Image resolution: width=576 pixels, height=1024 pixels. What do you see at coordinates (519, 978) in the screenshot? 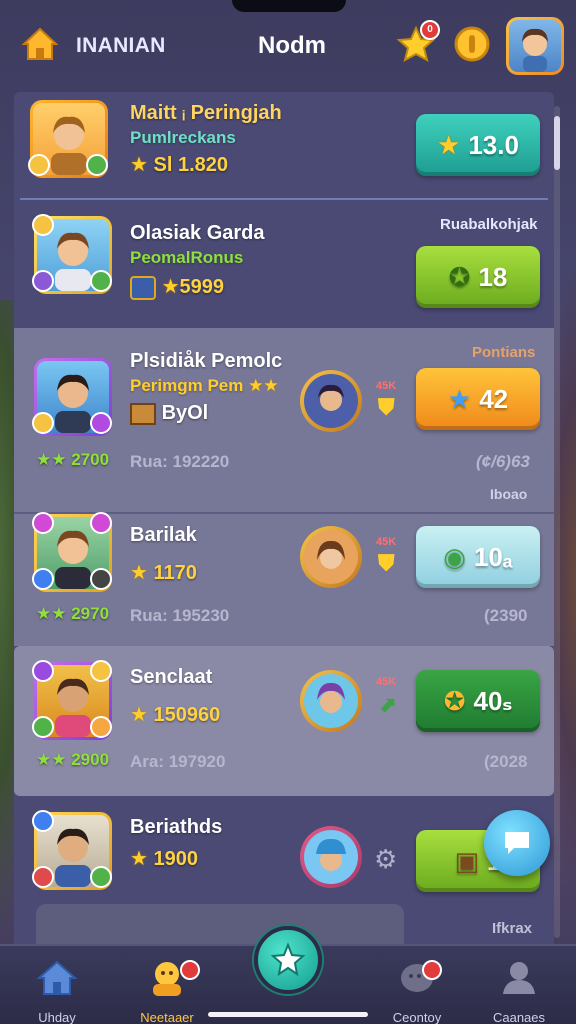
I see `profile-icon` at bounding box center [519, 978].